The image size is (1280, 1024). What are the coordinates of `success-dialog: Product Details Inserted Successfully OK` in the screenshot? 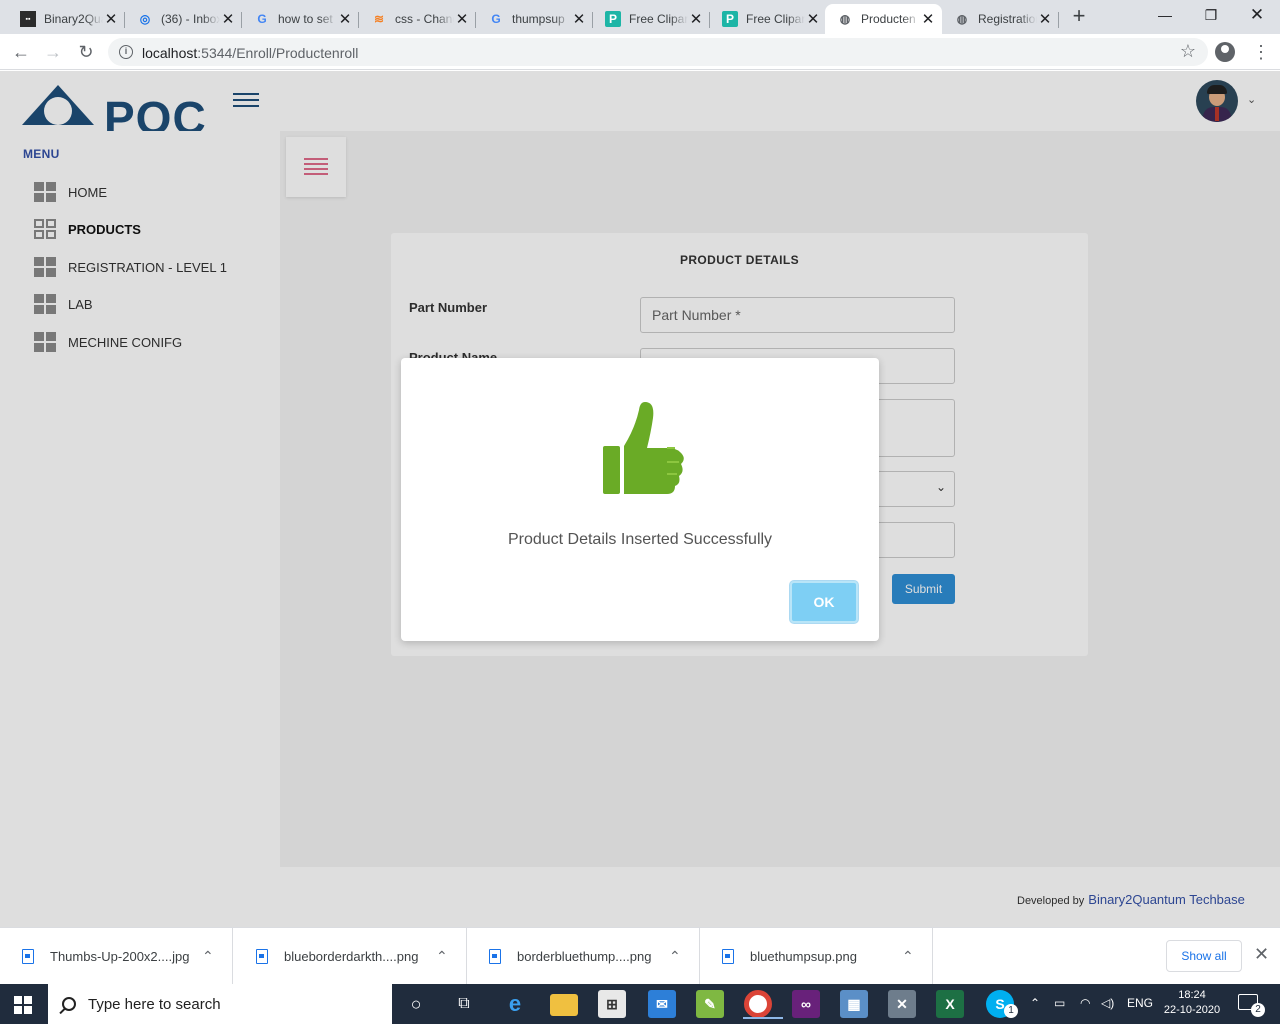 It's located at (640, 499).